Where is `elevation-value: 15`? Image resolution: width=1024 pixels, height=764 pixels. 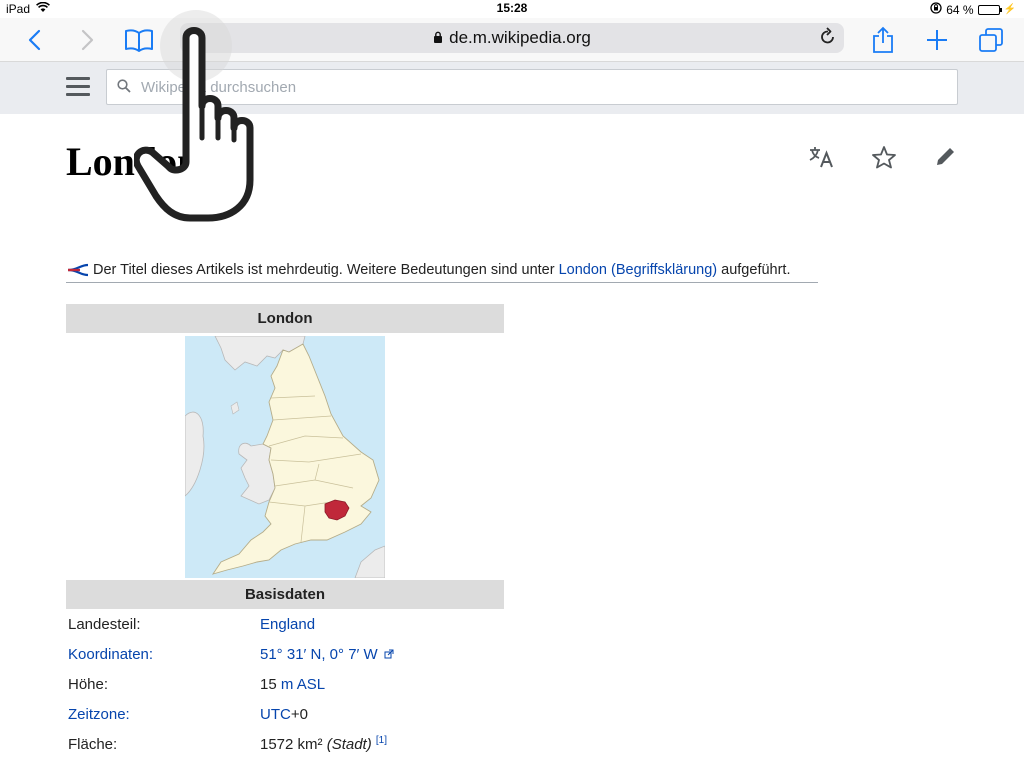 elevation-value: 15 is located at coordinates (270, 684).